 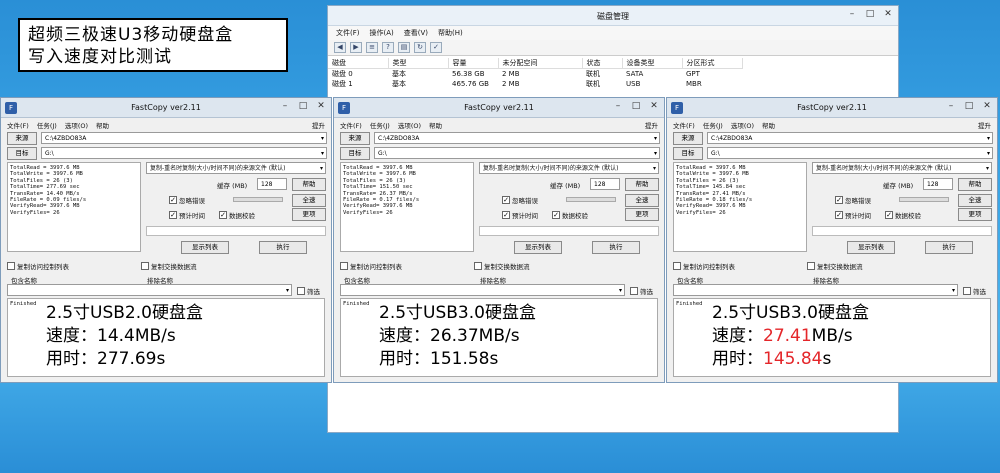 I want to click on col-unallocated: 未分配空间, so click(x=540, y=63).